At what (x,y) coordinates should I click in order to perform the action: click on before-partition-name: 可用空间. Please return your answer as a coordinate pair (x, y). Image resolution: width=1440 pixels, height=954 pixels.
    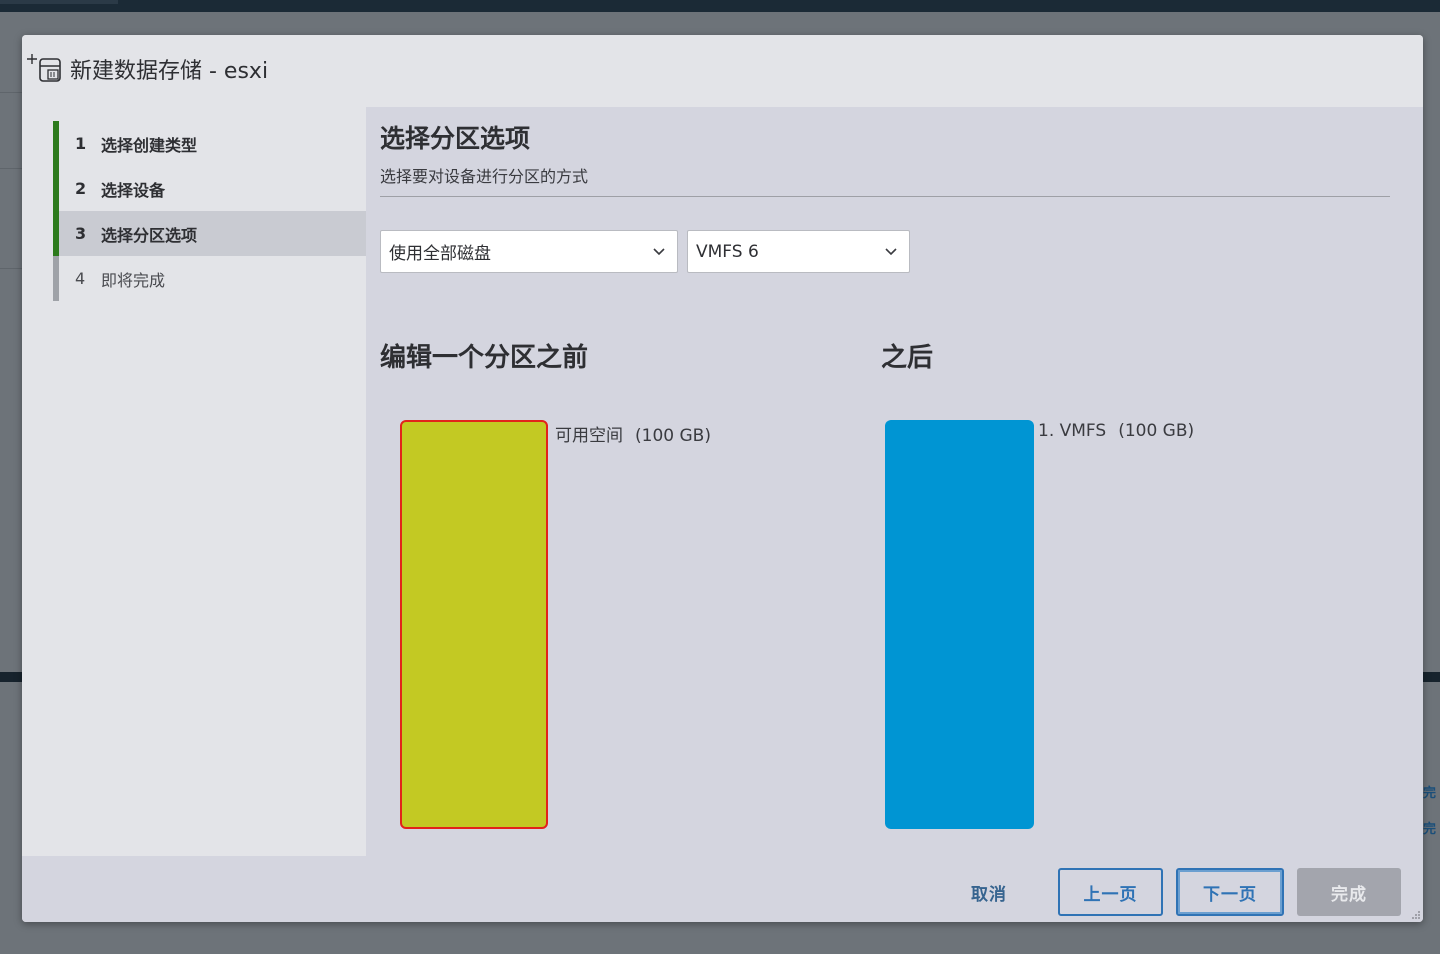
    Looking at the image, I should click on (589, 436).